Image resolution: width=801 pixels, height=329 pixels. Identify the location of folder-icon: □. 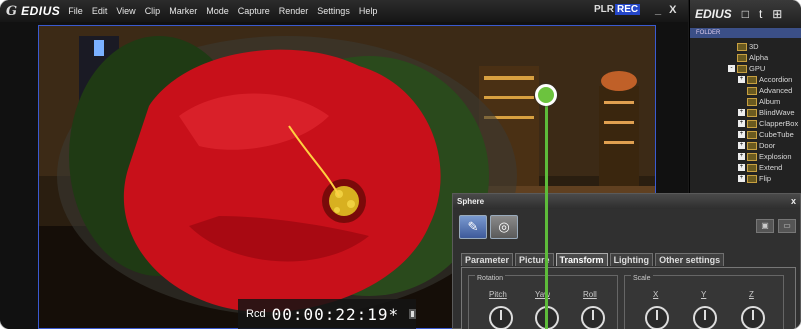
(745, 14).